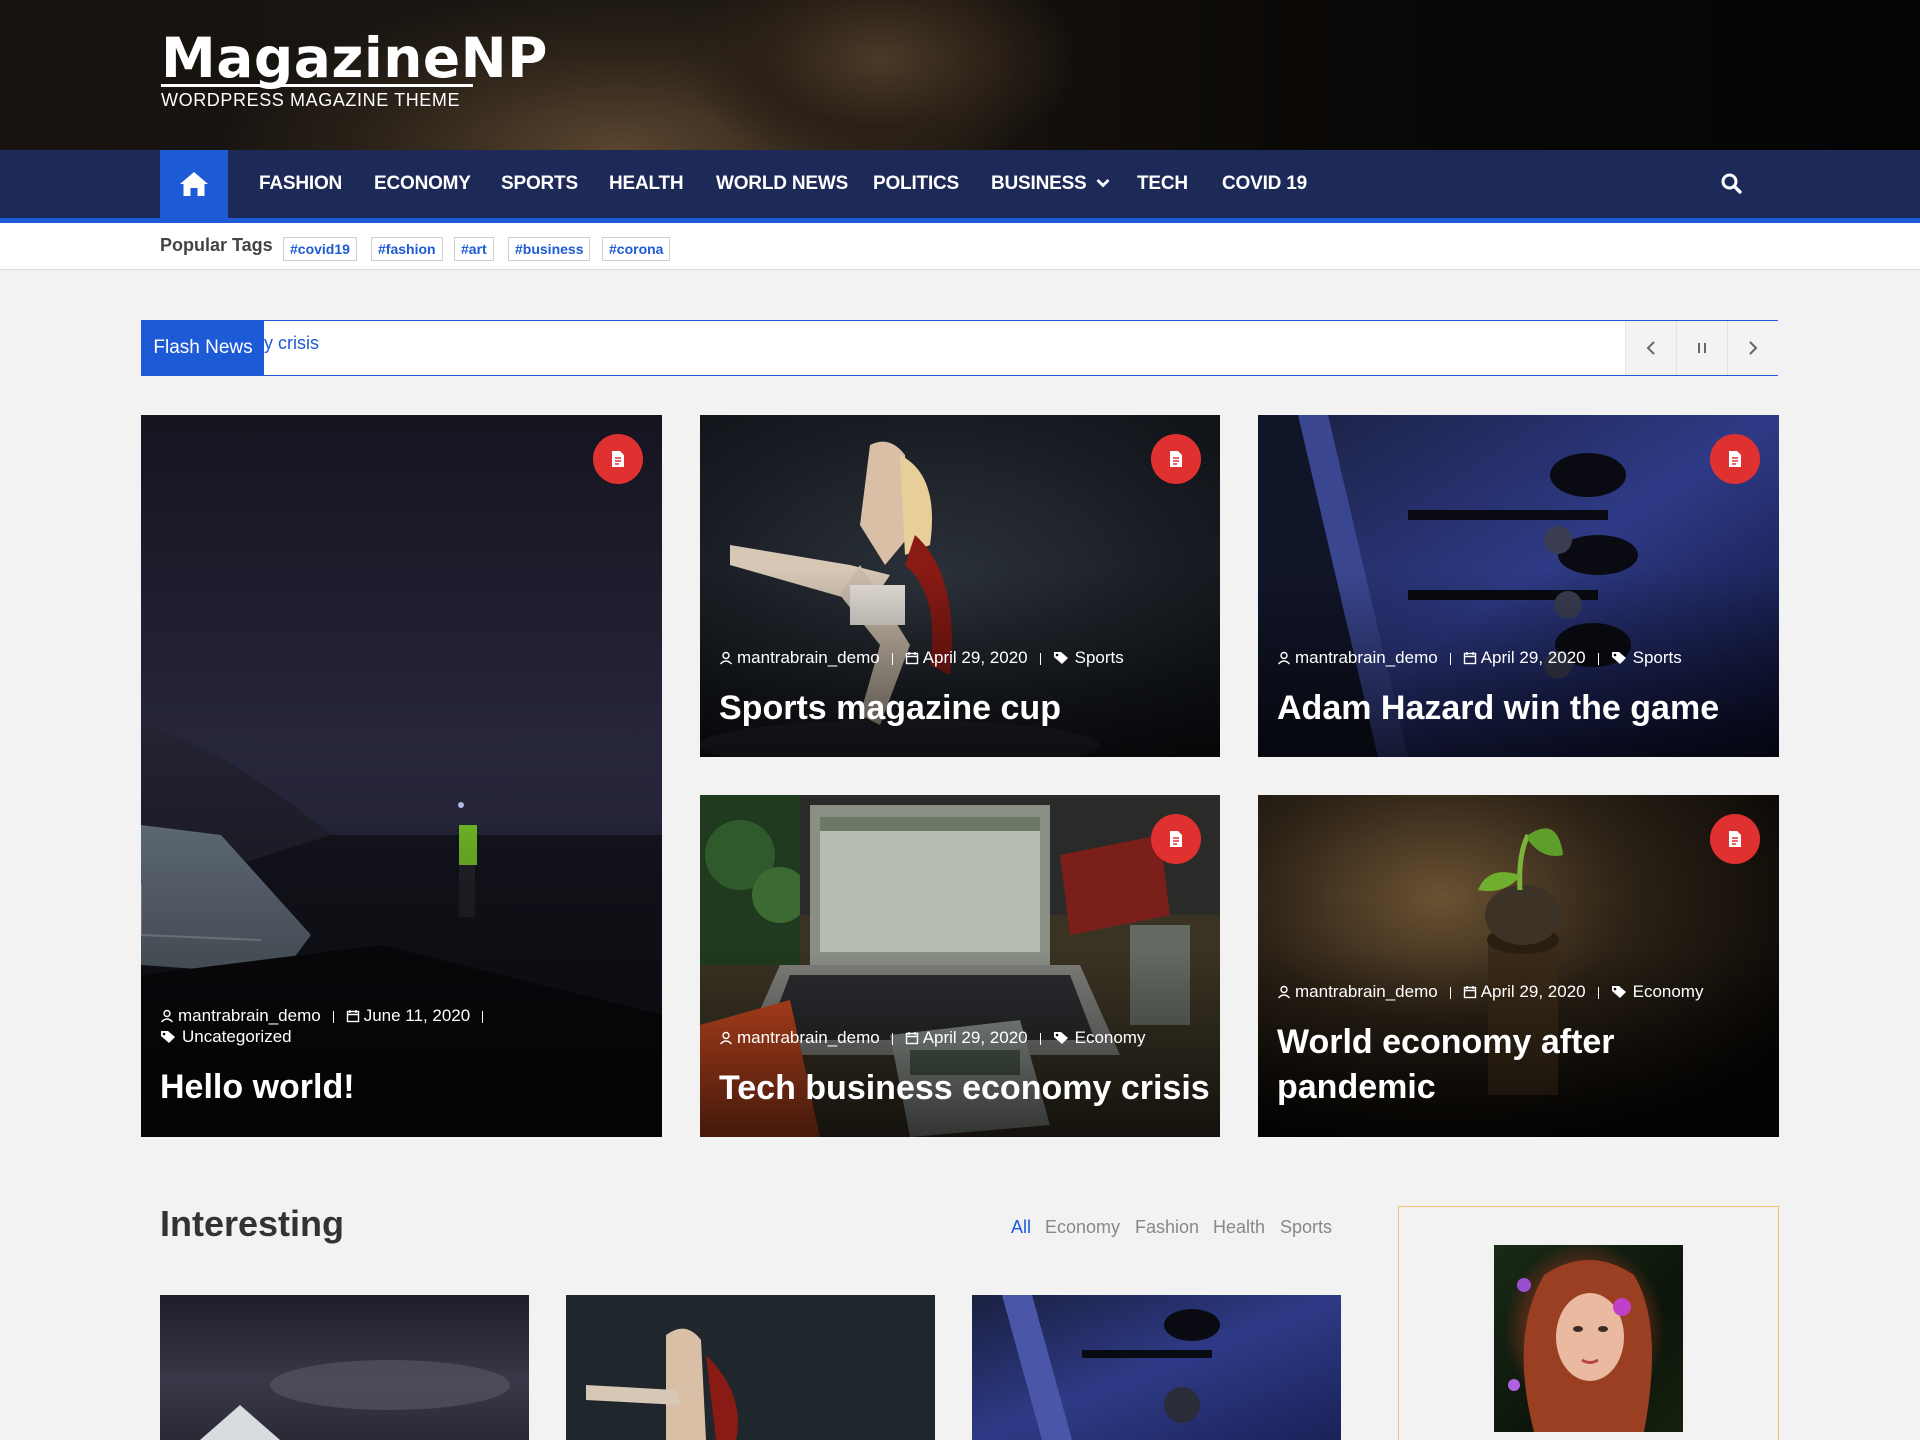 The image size is (1920, 1440). What do you see at coordinates (320, 249) in the screenshot?
I see `tag-link: #covid19` at bounding box center [320, 249].